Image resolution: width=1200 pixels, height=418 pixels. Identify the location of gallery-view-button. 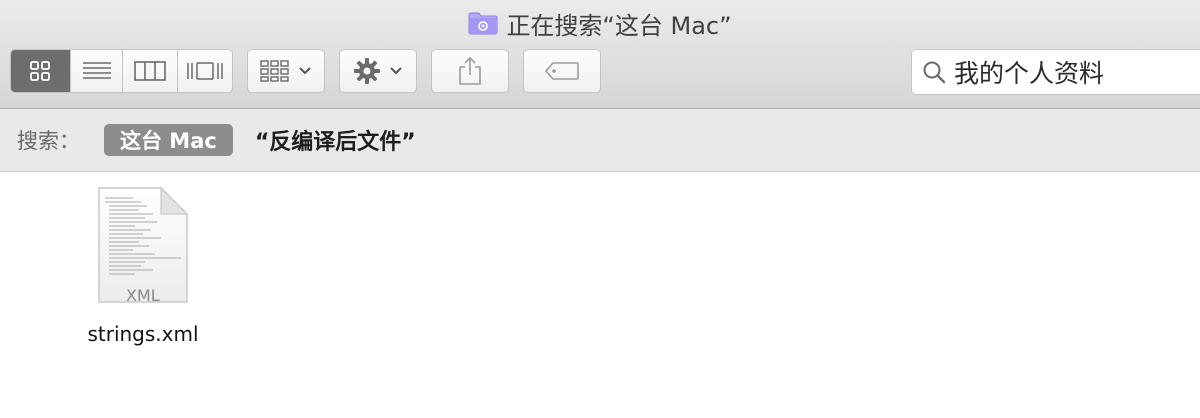
(204, 71).